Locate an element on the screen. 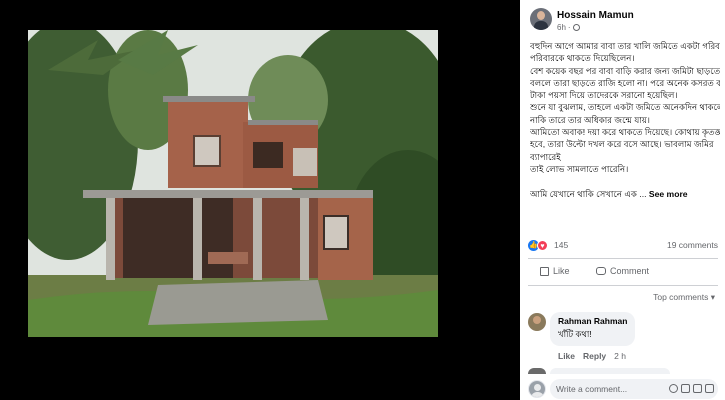 The height and width of the screenshot is (400, 725). comment-reply-button: Reply is located at coordinates (594, 356).